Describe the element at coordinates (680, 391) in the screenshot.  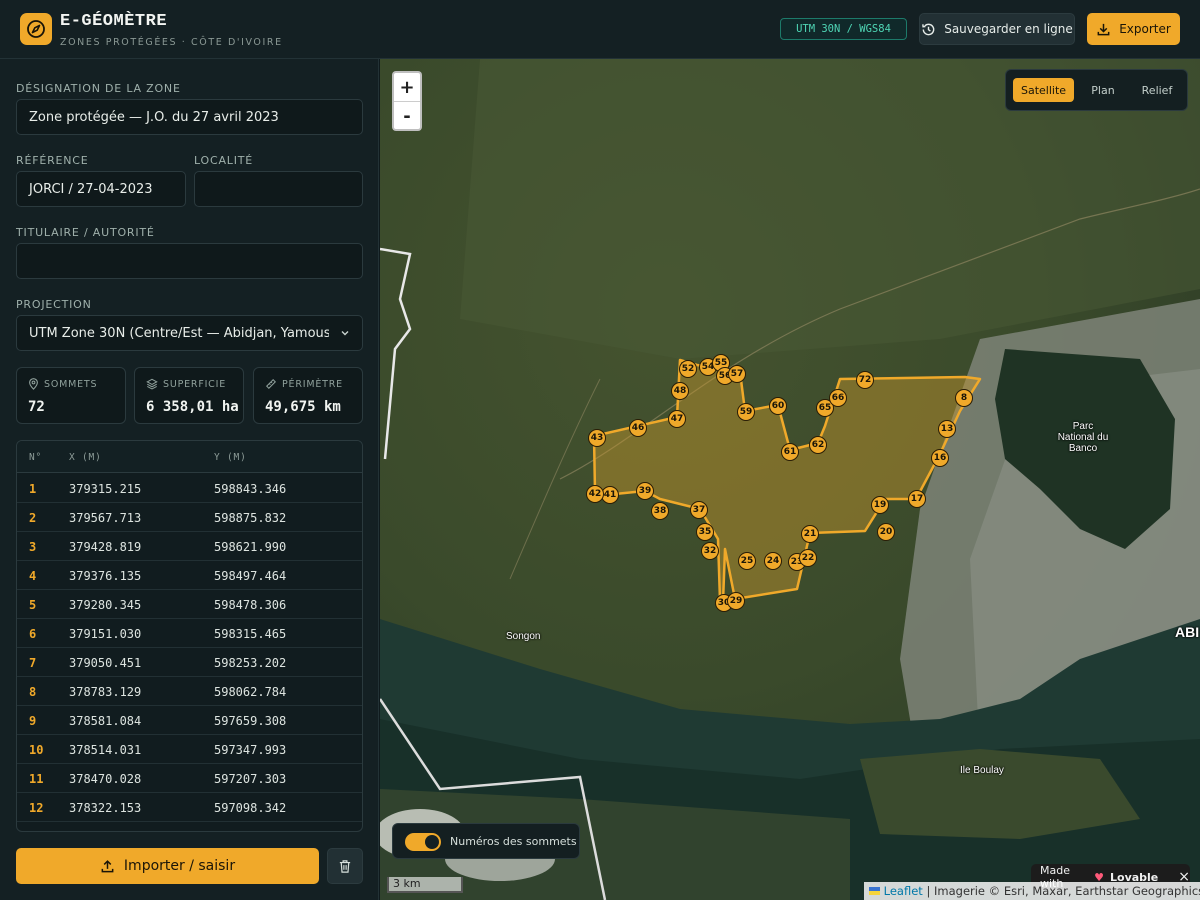
I see `vertex-marker: 48` at that location.